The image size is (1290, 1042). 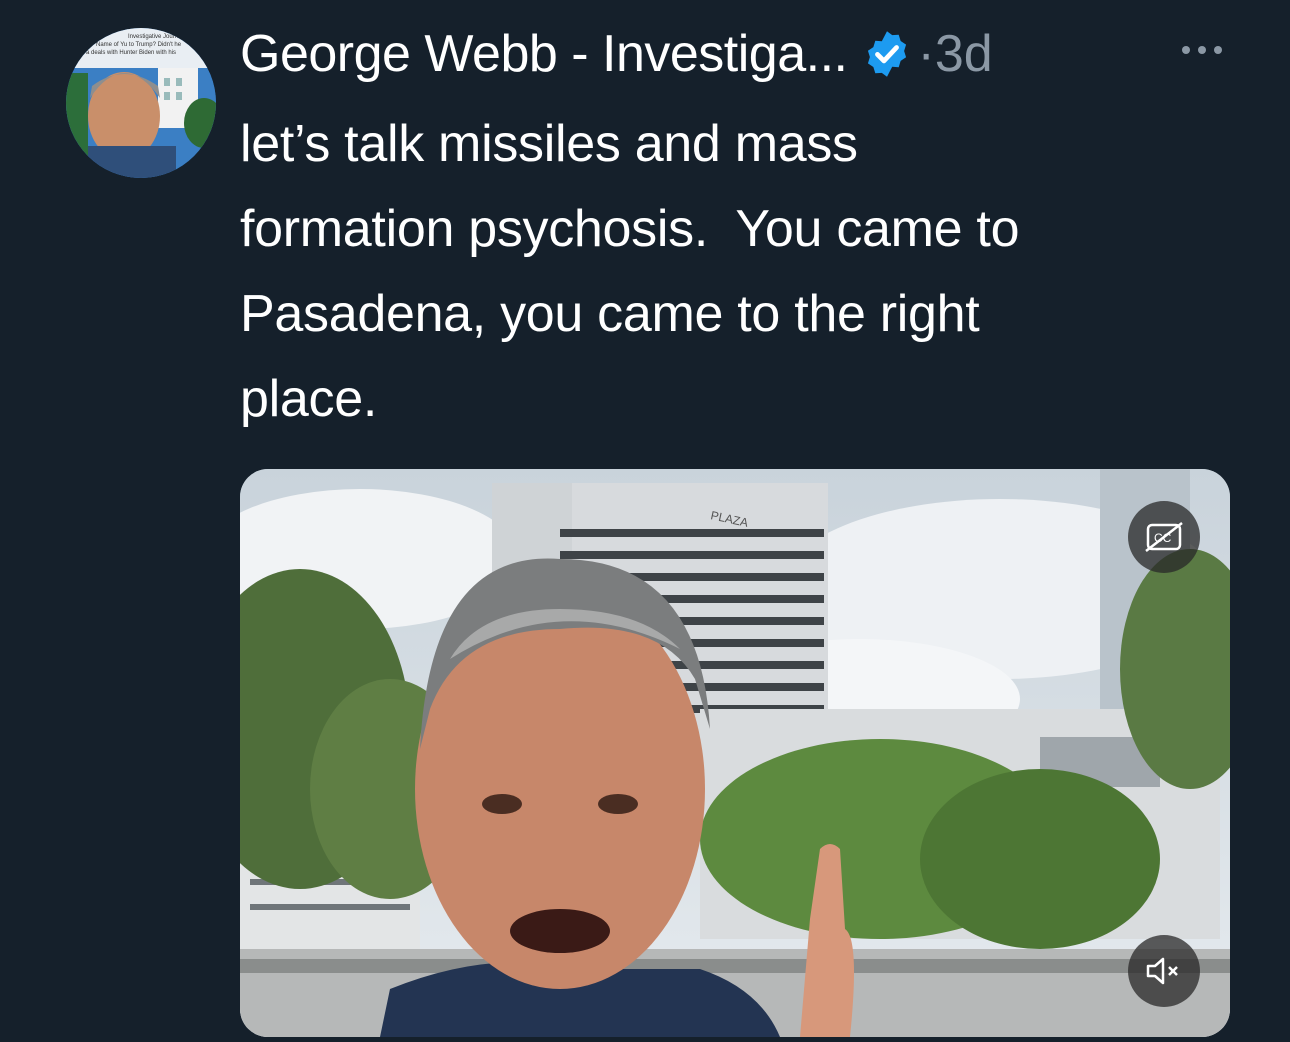 What do you see at coordinates (964, 54) in the screenshot?
I see `tweet-timestamp: 3d` at bounding box center [964, 54].